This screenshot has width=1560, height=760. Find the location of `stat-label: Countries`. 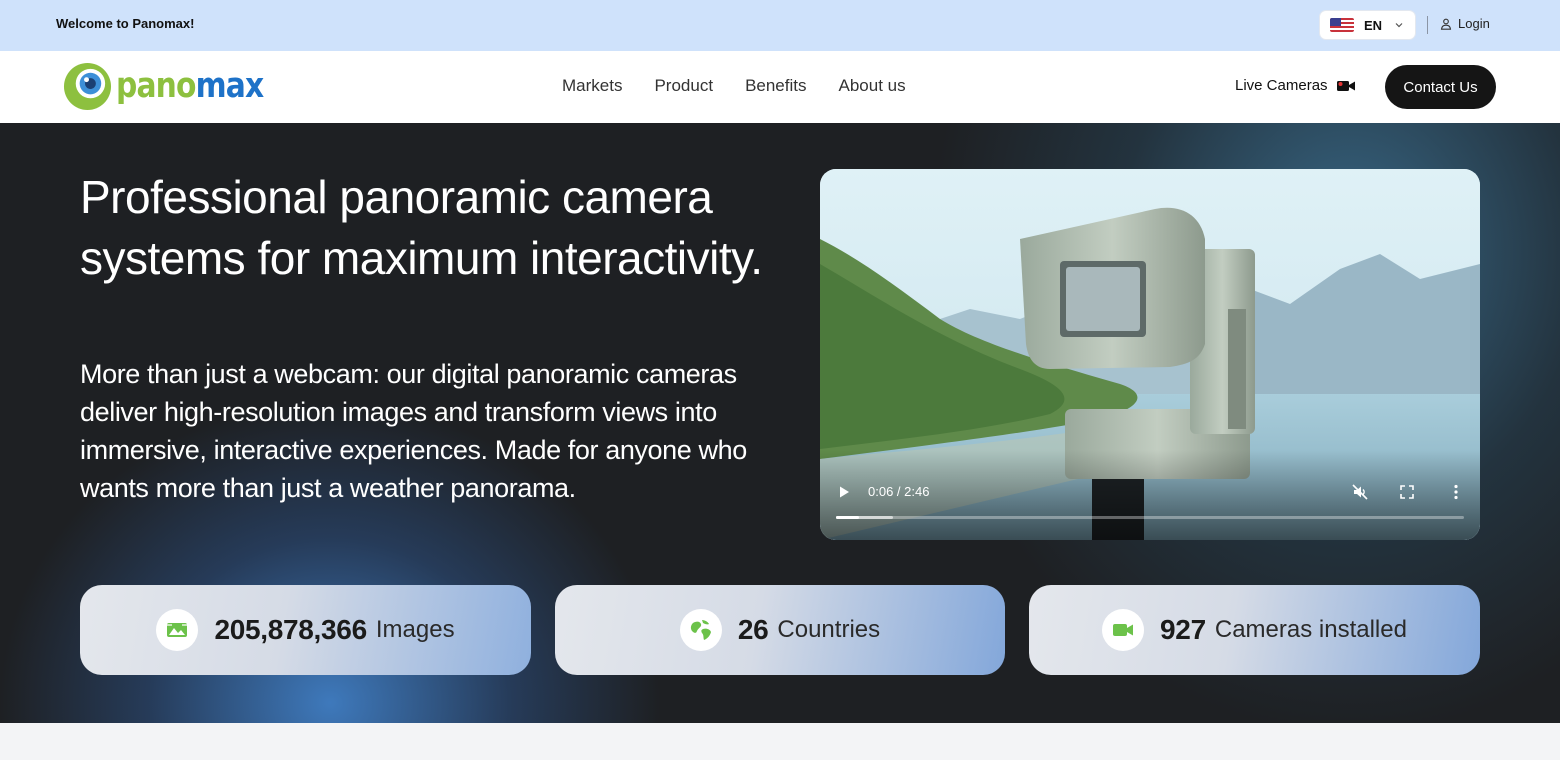

stat-label: Countries is located at coordinates (829, 629).